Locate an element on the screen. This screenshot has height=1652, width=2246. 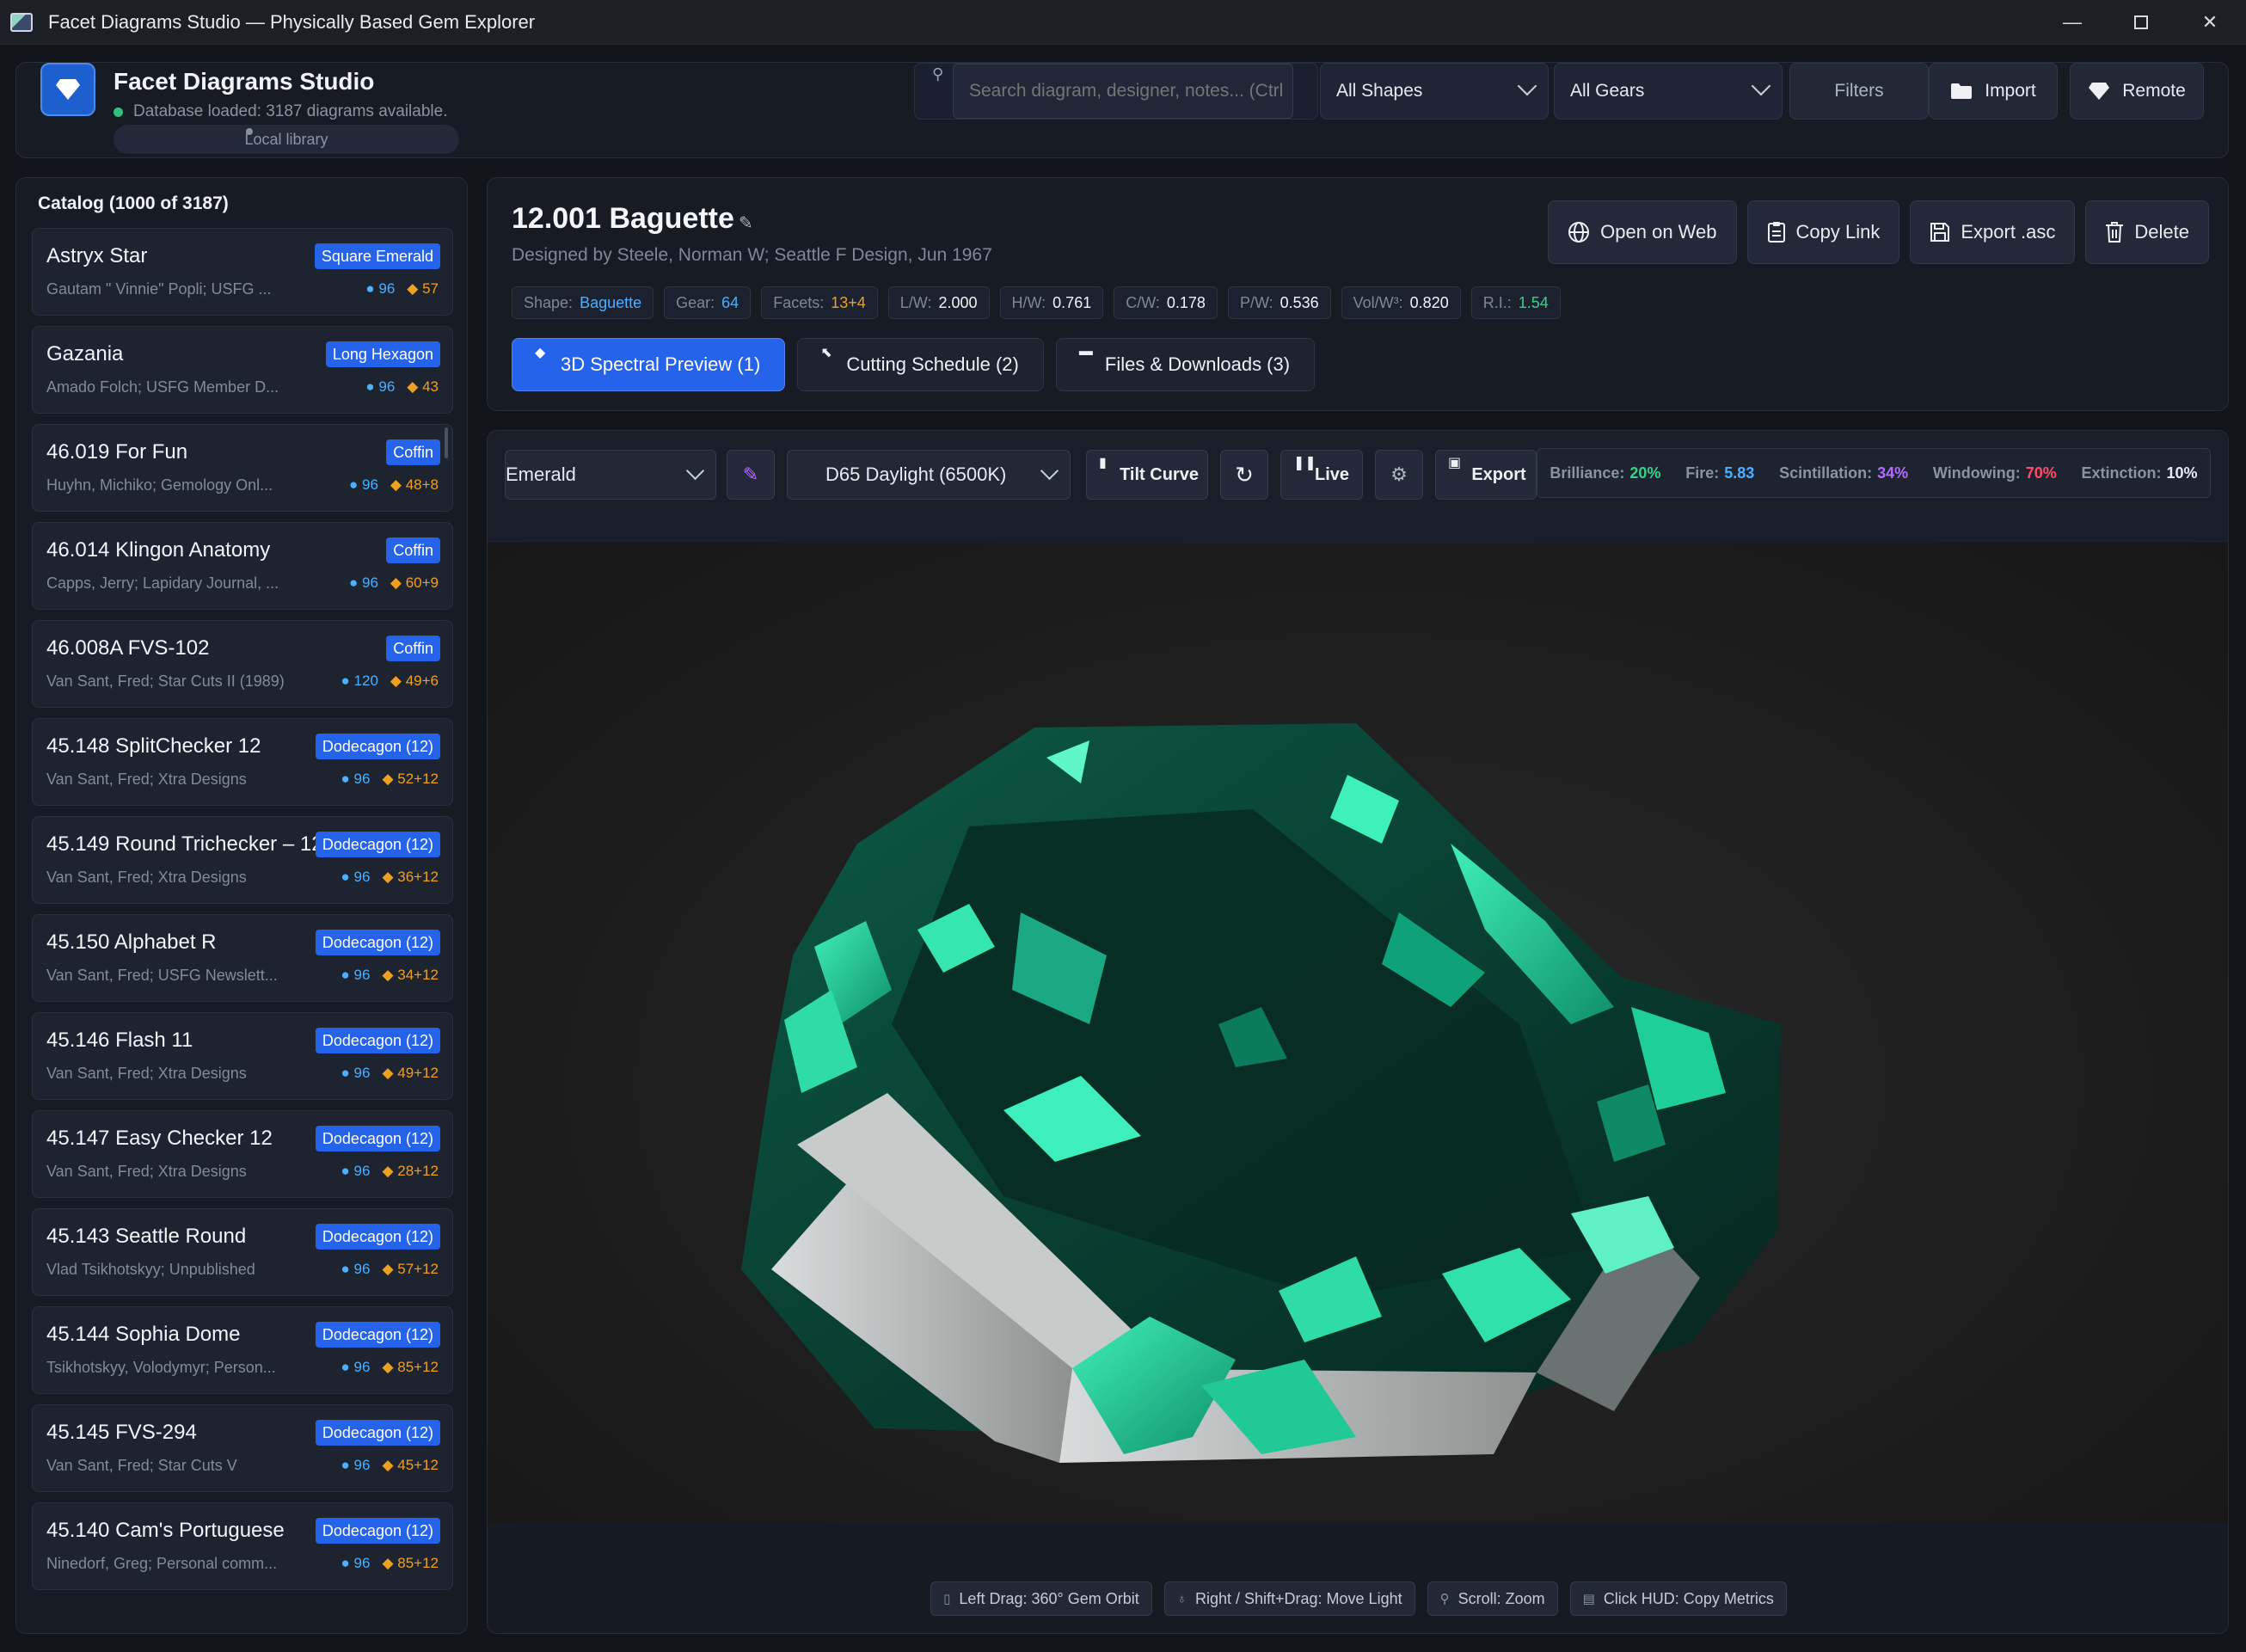
open-on-web-button: Open on Web is located at coordinates (1642, 232).